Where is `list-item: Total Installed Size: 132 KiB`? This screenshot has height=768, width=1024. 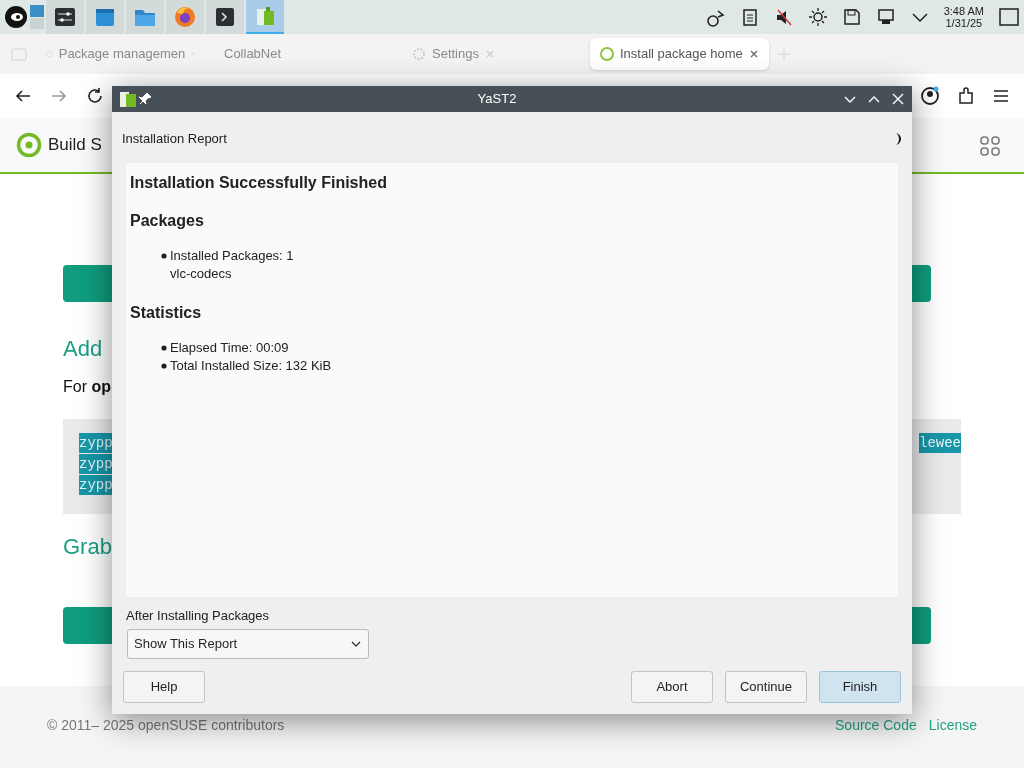
list-item: Total Installed Size: 132 KiB is located at coordinates (251, 365).